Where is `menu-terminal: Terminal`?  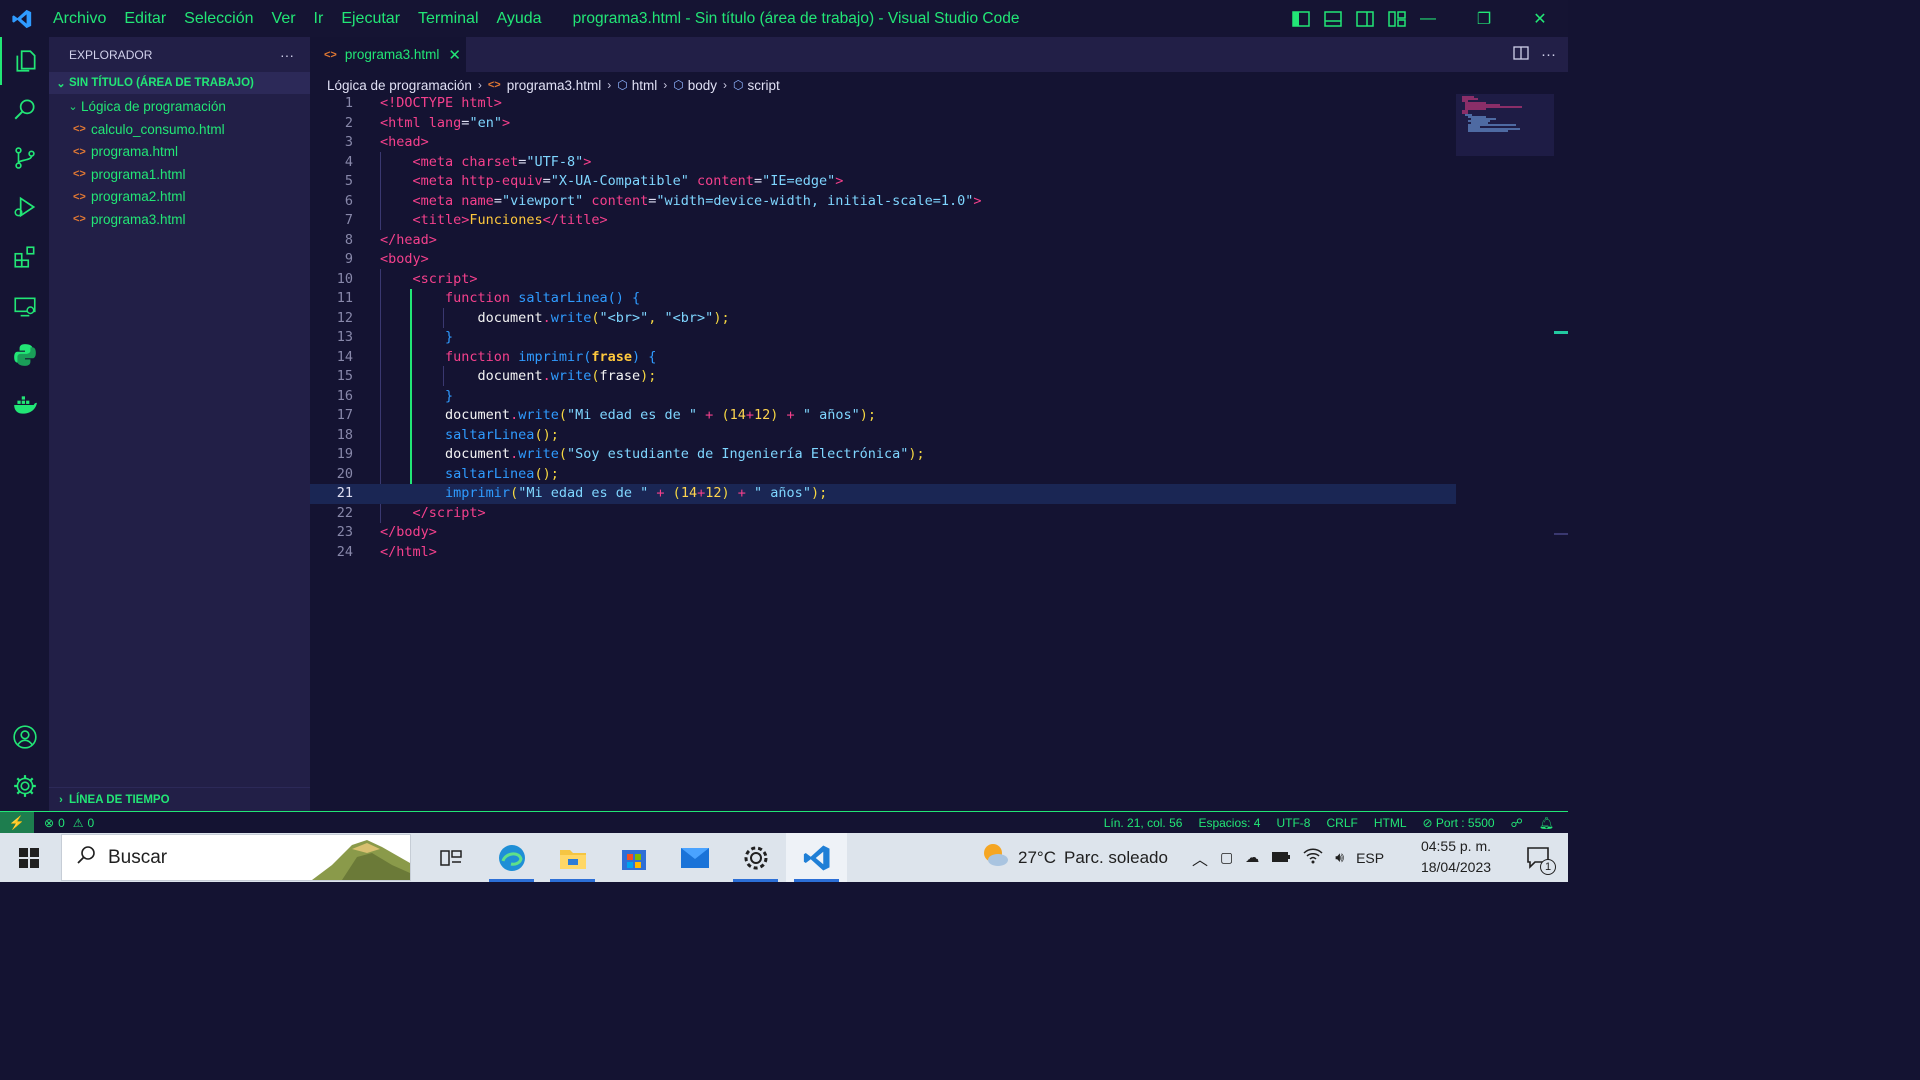
menu-terminal: Terminal is located at coordinates (448, 18).